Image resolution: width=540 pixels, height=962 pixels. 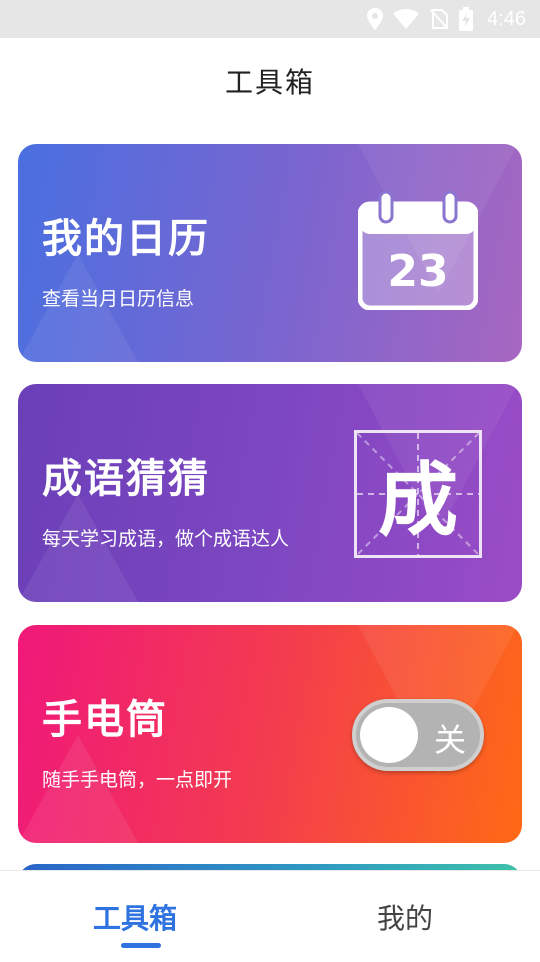 I want to click on battery-charging-icon, so click(x=466, y=19).